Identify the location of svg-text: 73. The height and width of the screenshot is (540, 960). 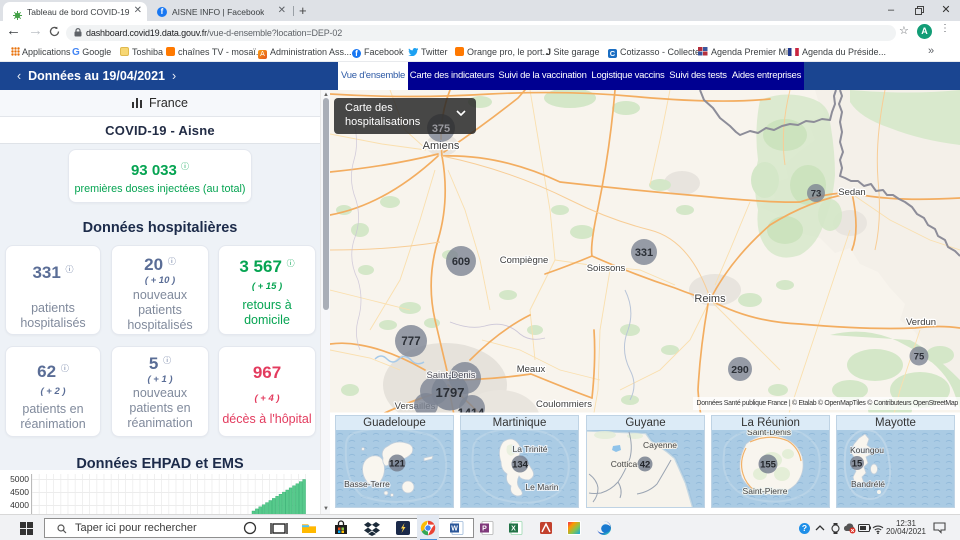
(816, 194).